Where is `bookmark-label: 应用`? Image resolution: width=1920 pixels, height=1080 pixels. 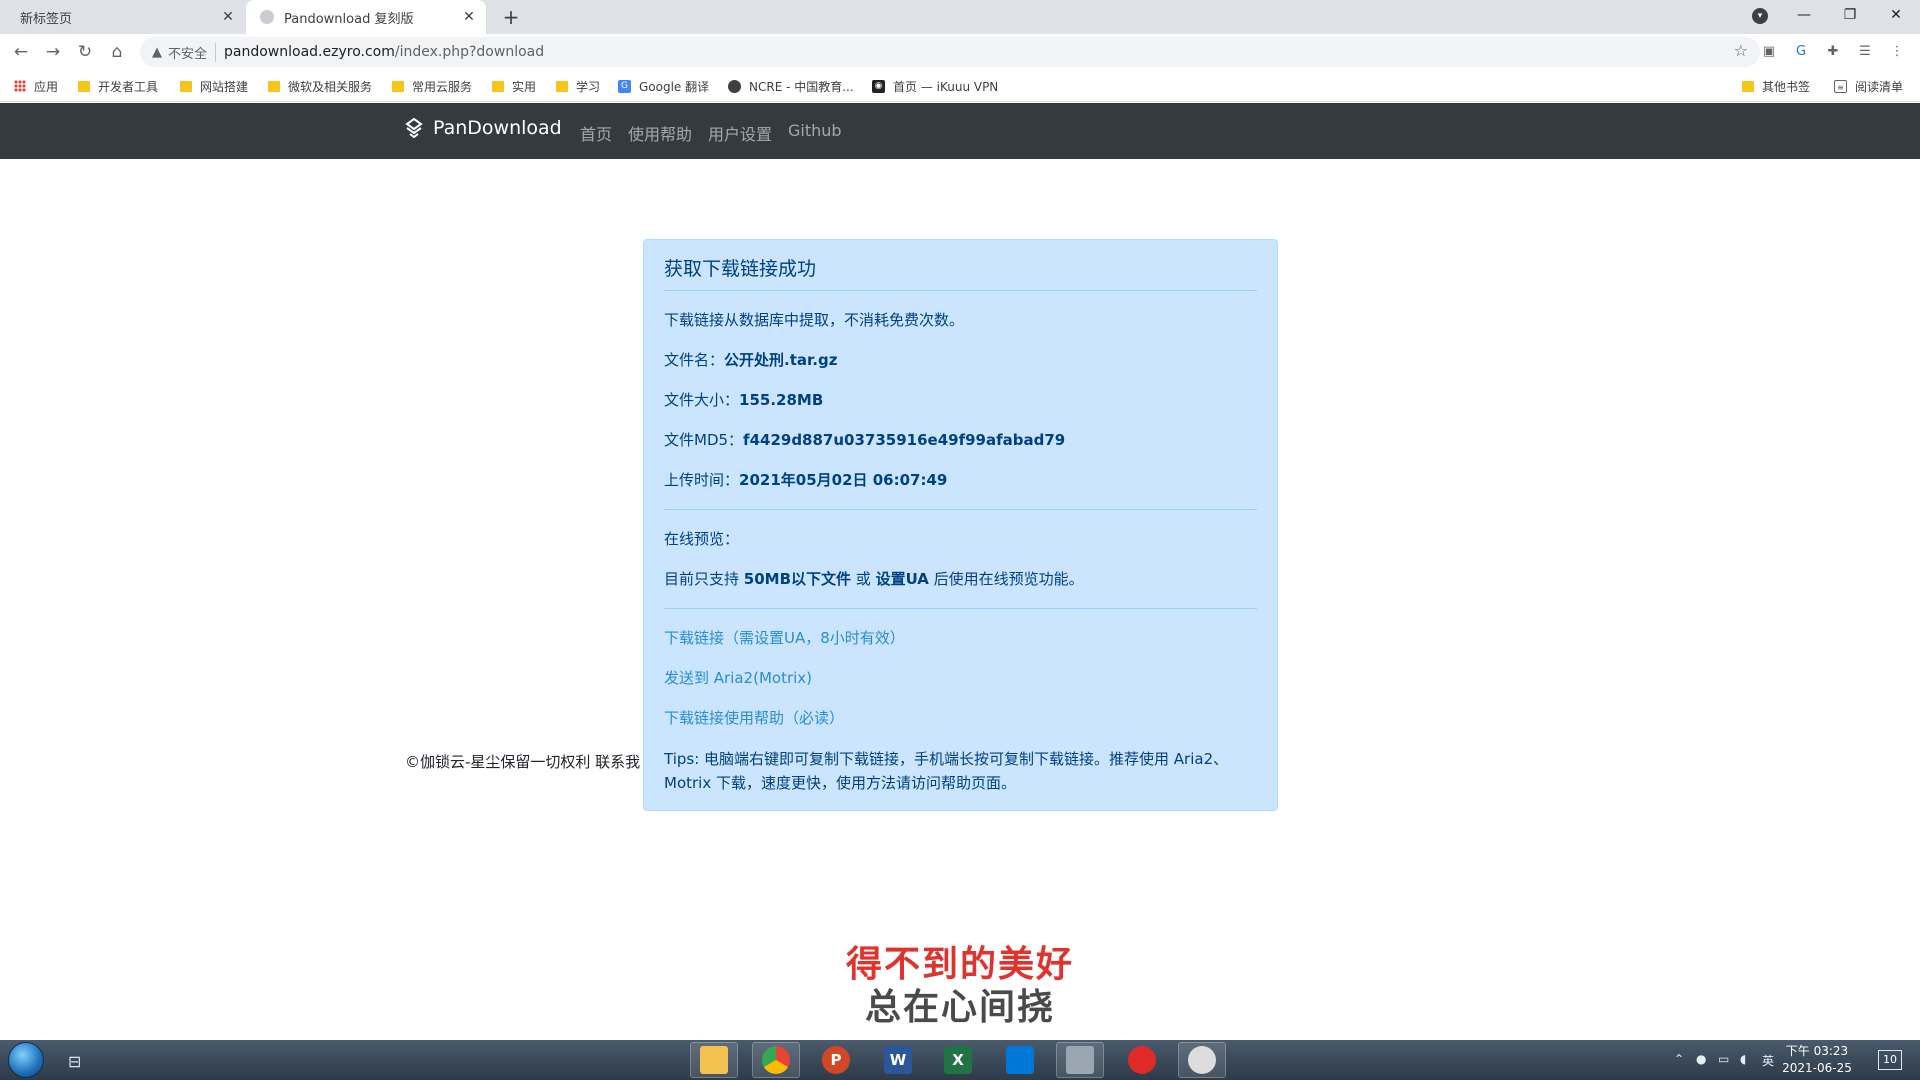
bookmark-label: 应用 is located at coordinates (46, 86).